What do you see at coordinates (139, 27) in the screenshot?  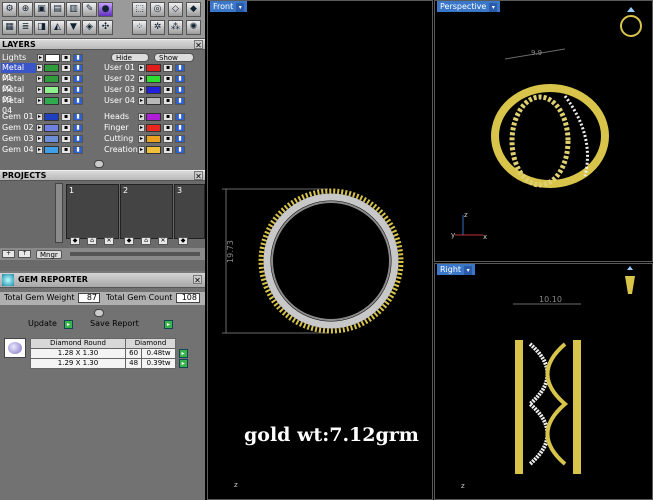 I see `stones-icon: ⁘` at bounding box center [139, 27].